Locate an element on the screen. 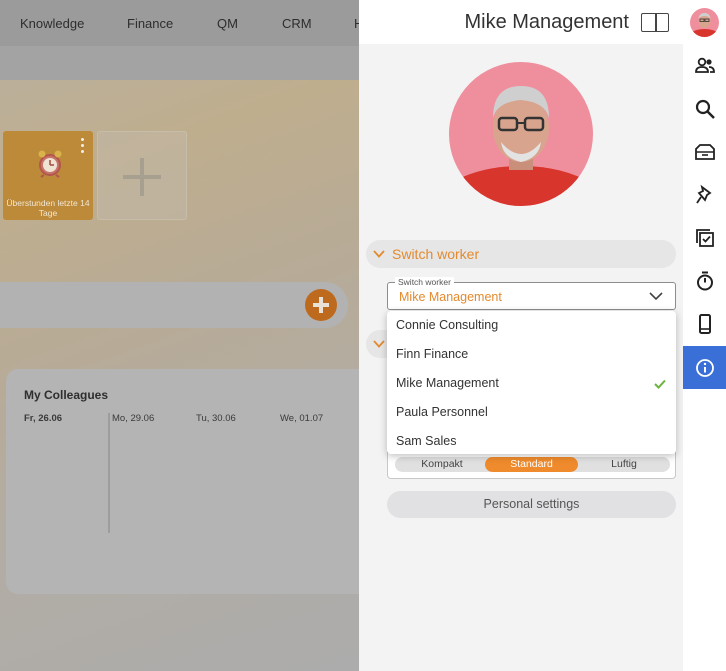 The image size is (726, 671). worker-option: Sam Sales is located at coordinates (531, 441).